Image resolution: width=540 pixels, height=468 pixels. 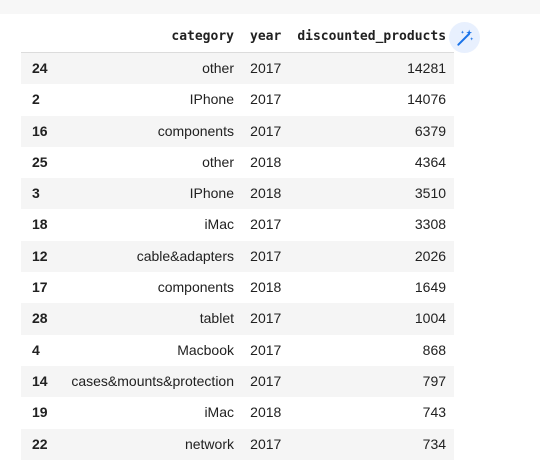 What do you see at coordinates (430, 255) in the screenshot?
I see `discounted-products-cell: 2026` at bounding box center [430, 255].